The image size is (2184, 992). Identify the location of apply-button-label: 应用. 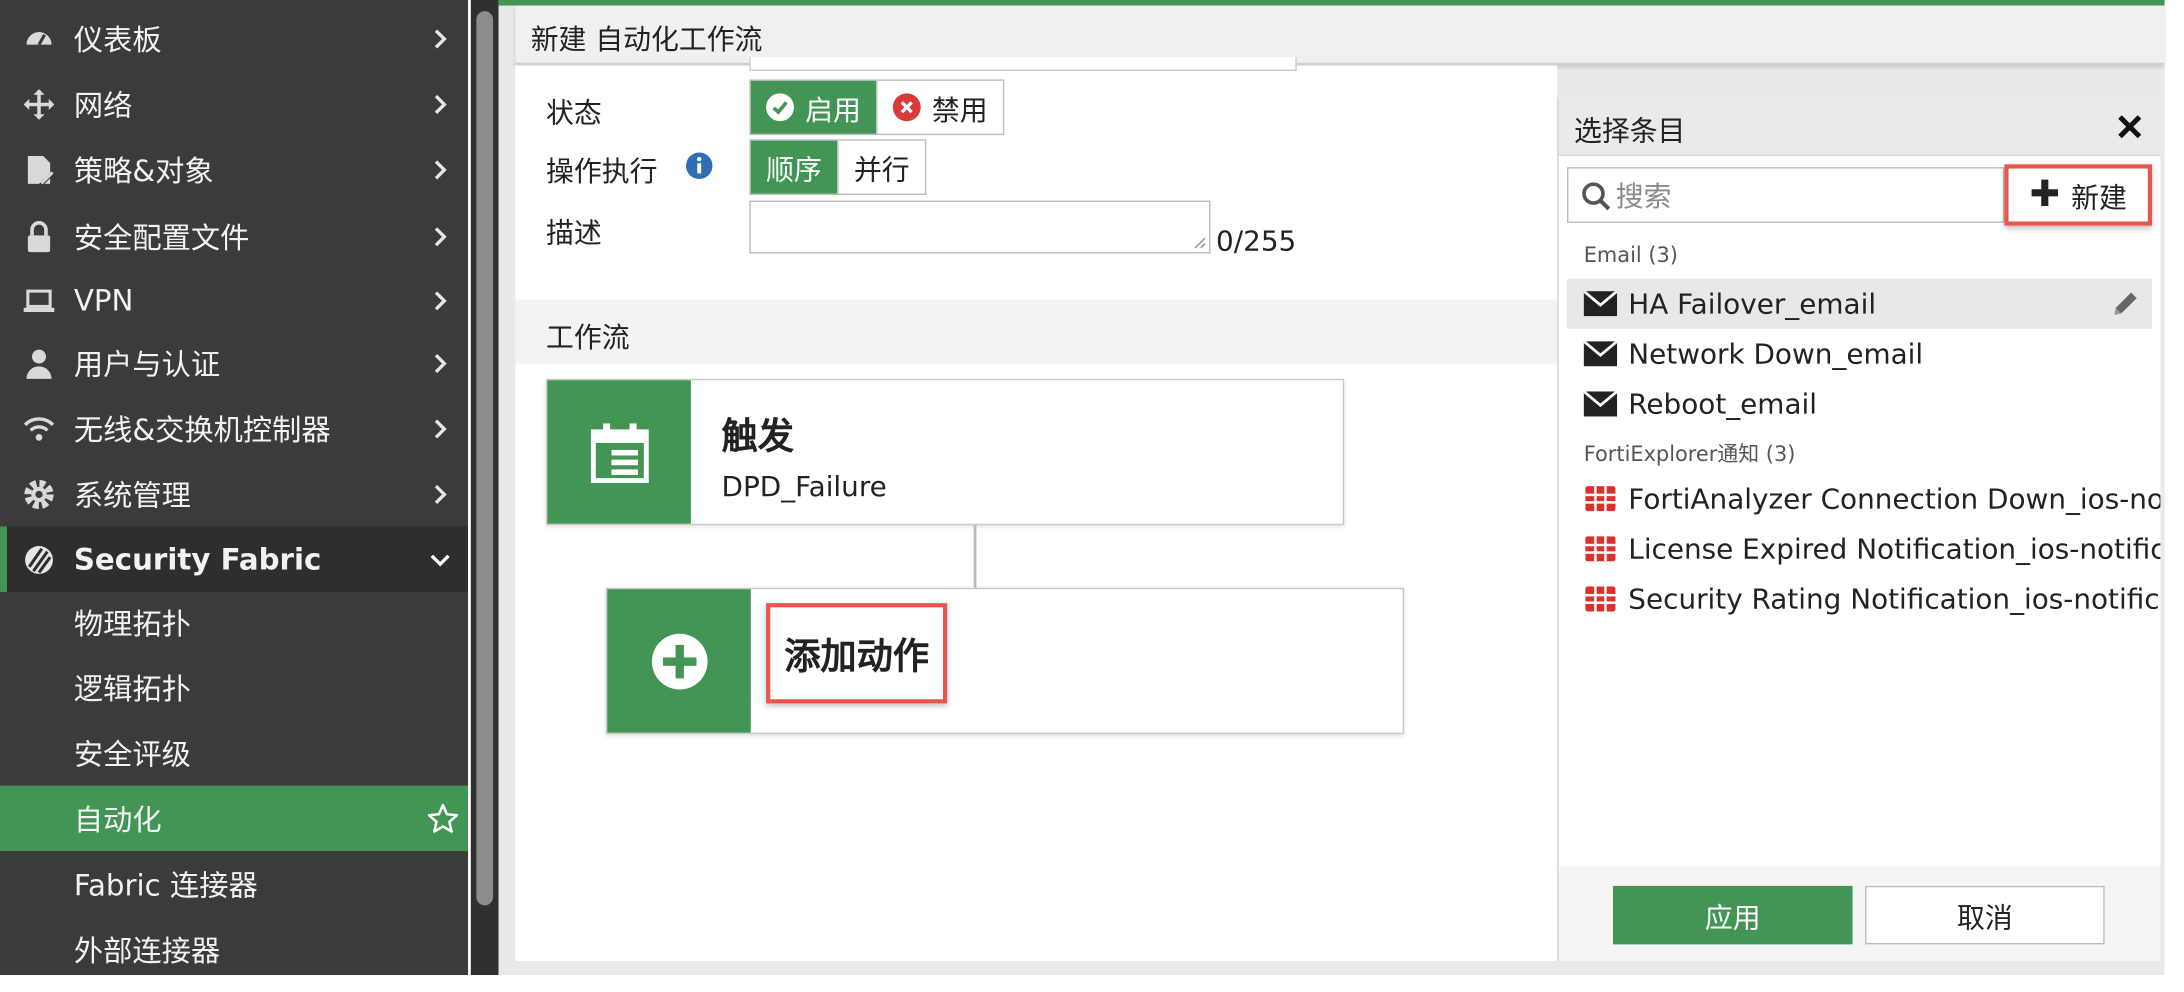
(1732, 917).